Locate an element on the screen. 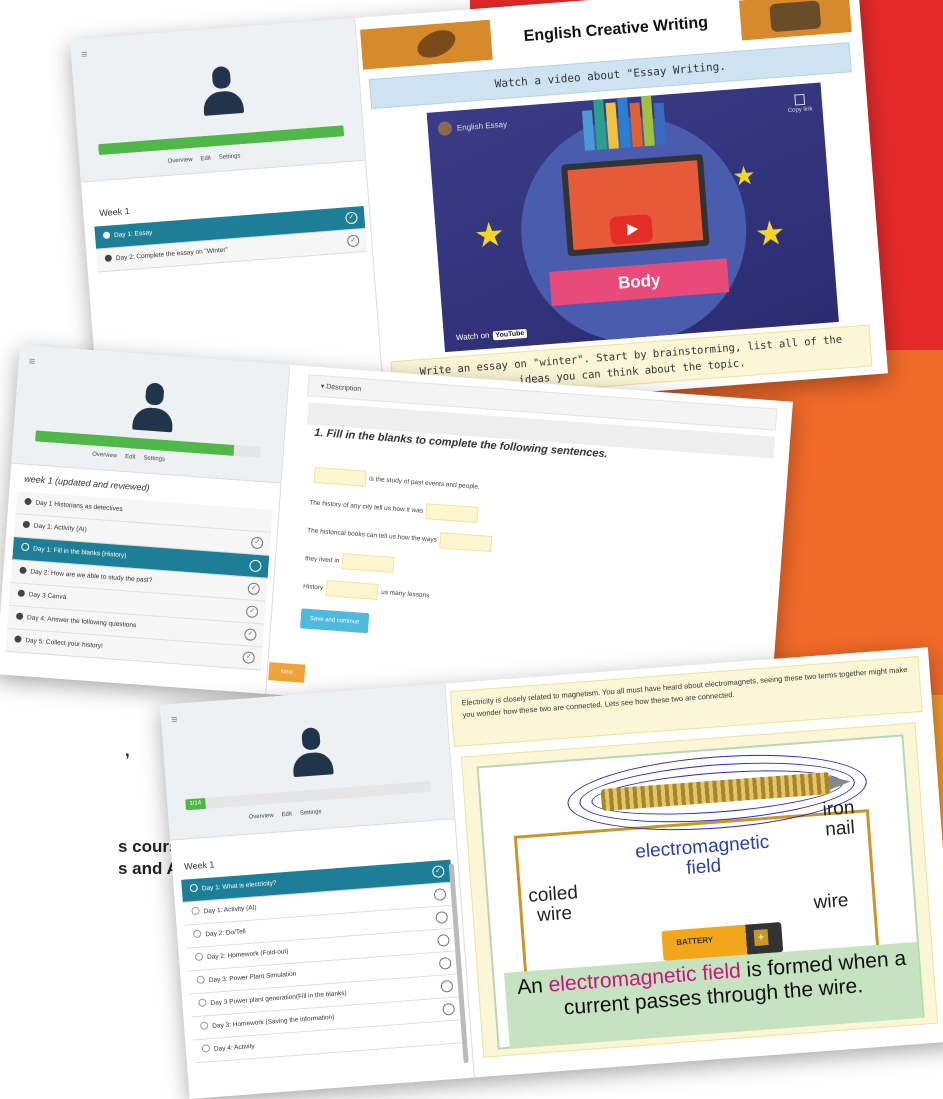  copy-link-button: Copy link is located at coordinates (800, 103).